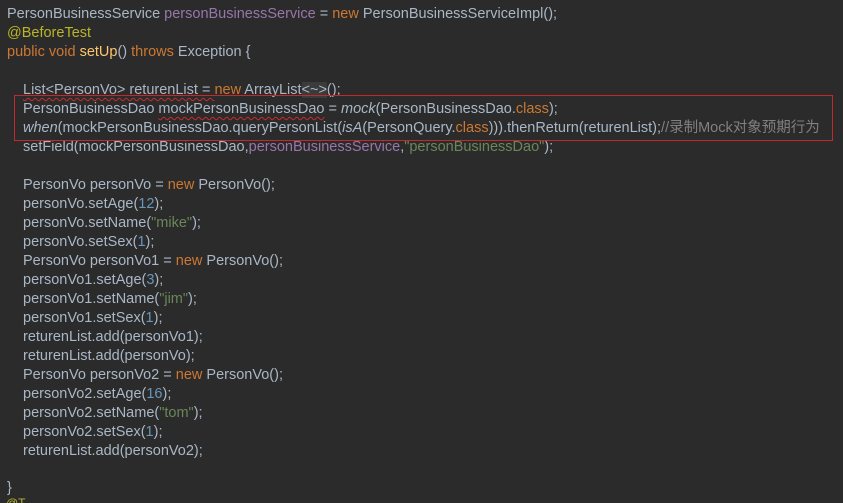 The width and height of the screenshot is (843, 503). What do you see at coordinates (99, 375) in the screenshot?
I see `declaration: PersonVo personVo2 =` at bounding box center [99, 375].